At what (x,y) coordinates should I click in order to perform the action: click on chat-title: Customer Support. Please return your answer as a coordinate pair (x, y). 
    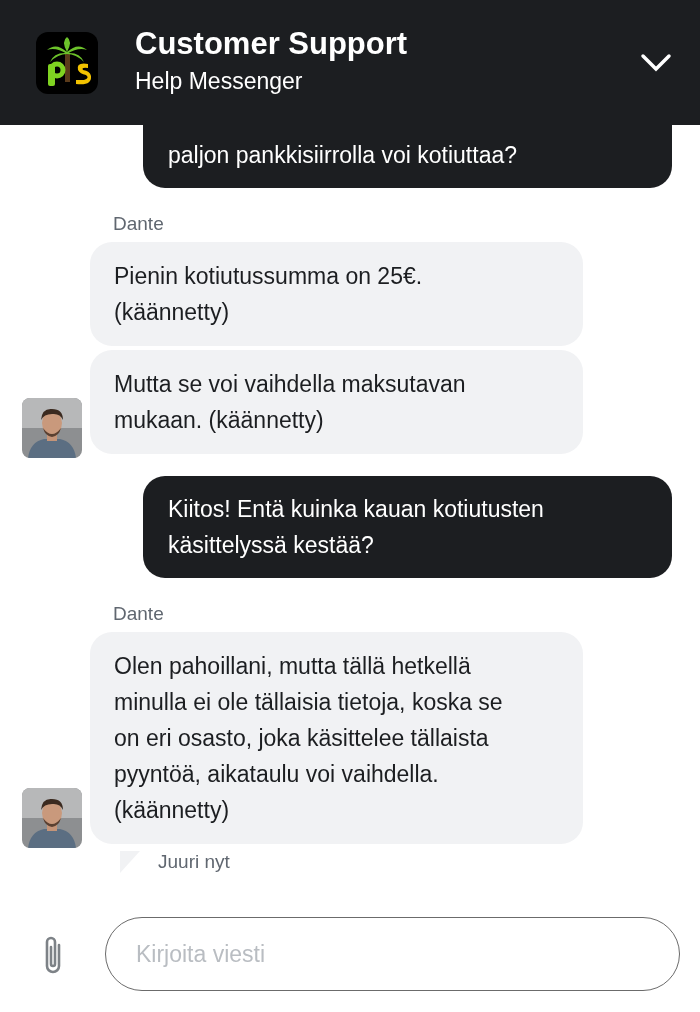
    Looking at the image, I should click on (272, 44).